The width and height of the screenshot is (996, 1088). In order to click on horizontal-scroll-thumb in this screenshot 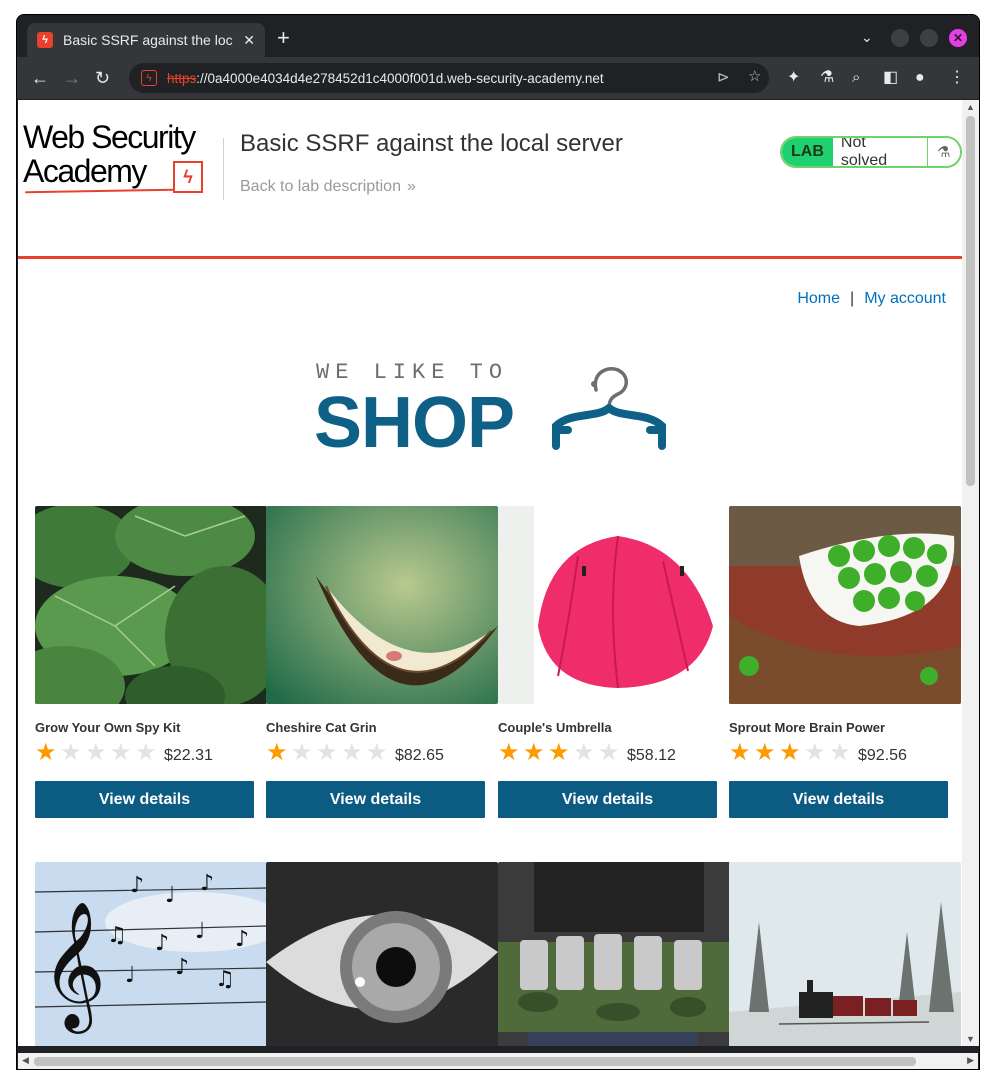, I will do `click(475, 1061)`.